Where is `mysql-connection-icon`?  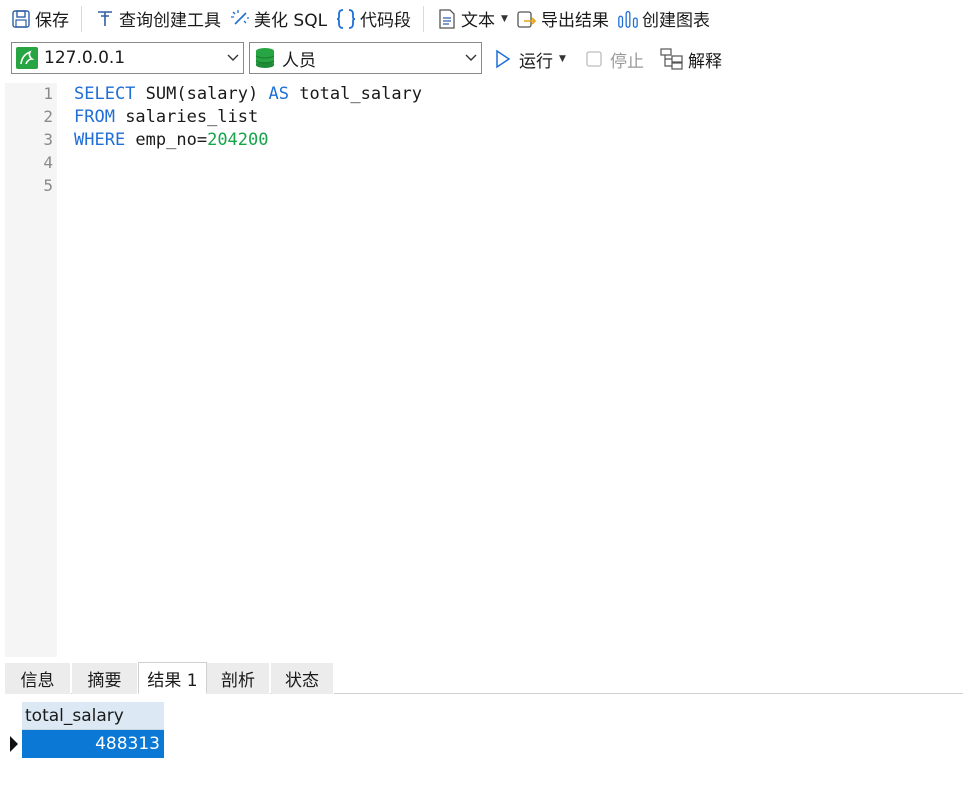
mysql-connection-icon is located at coordinates (27, 58).